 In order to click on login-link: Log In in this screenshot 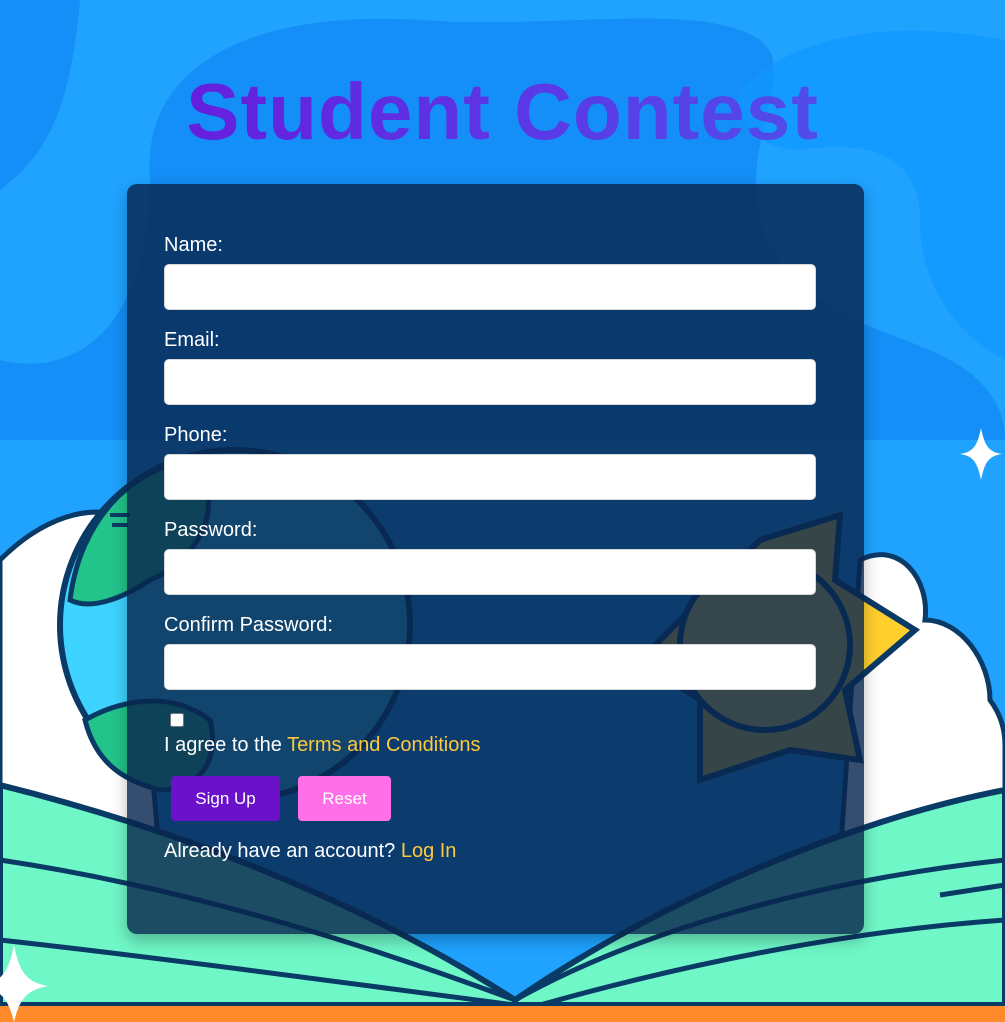, I will do `click(429, 851)`.